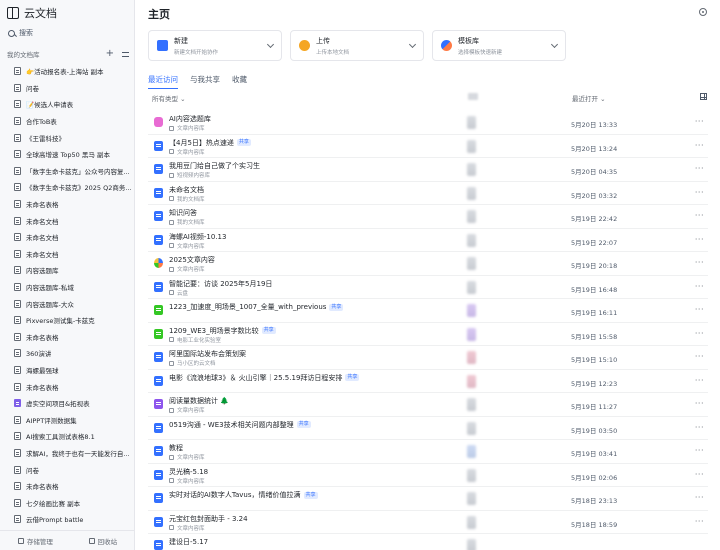 This screenshot has height=550, width=720. I want to click on tab-1: 与我共享, so click(205, 81).